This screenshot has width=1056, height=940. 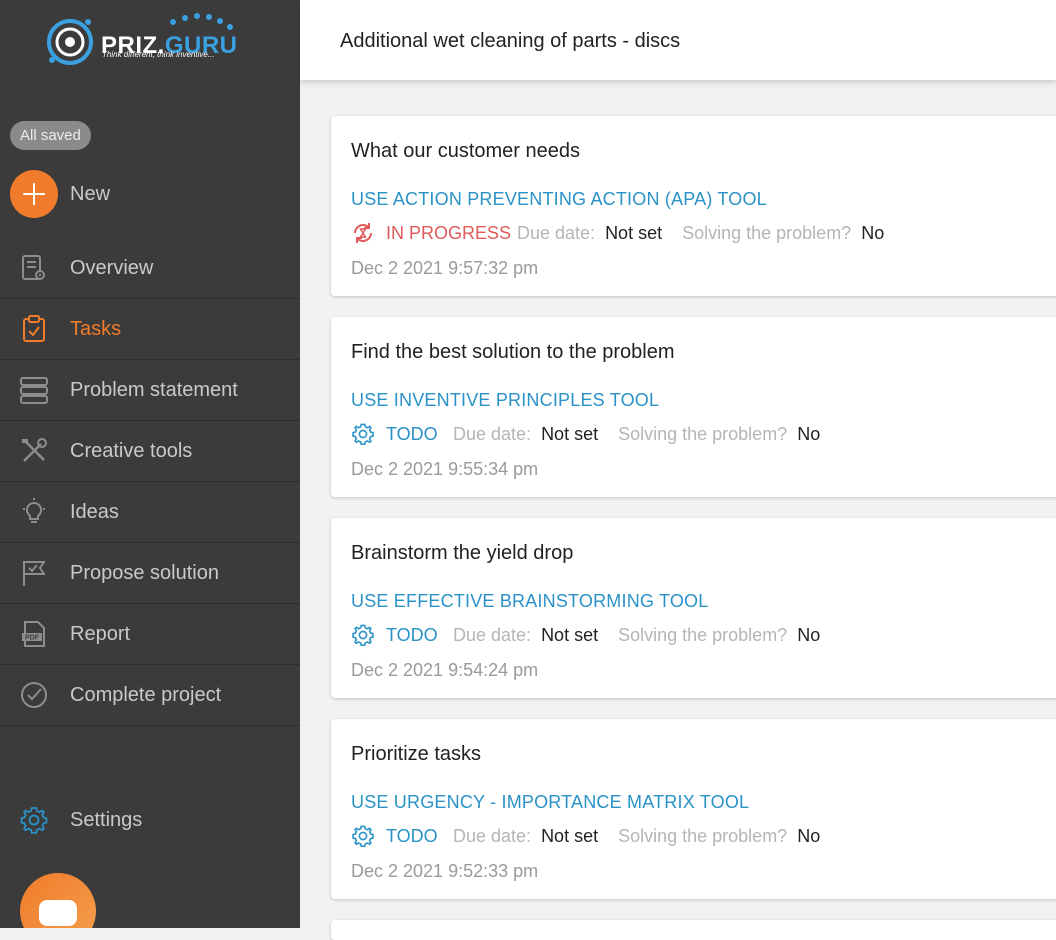 I want to click on clipboard-check-icon, so click(x=34, y=328).